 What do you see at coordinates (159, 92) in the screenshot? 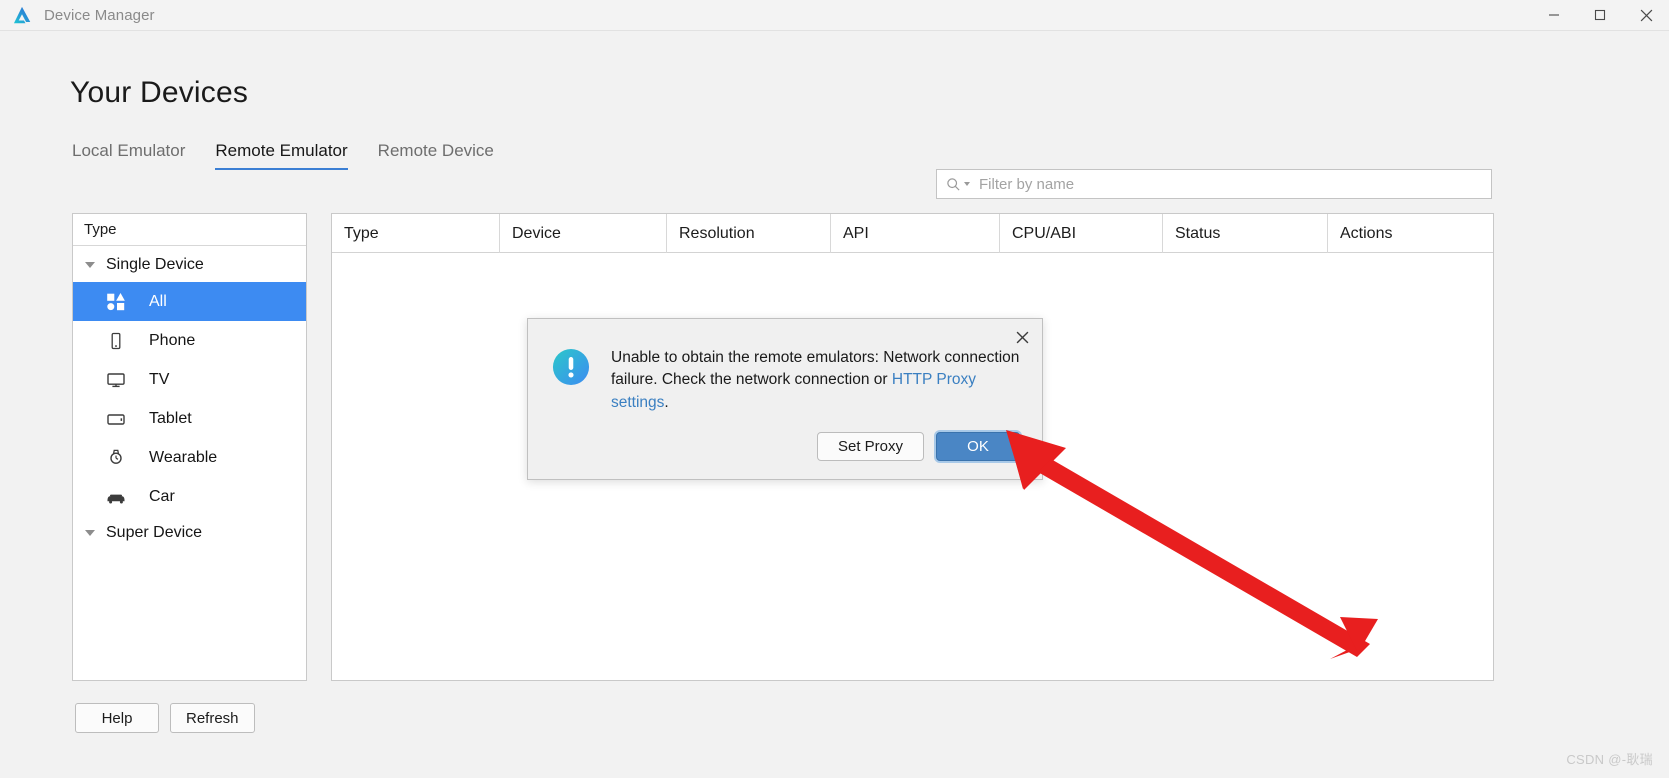
I see `page-title: Your Devices` at bounding box center [159, 92].